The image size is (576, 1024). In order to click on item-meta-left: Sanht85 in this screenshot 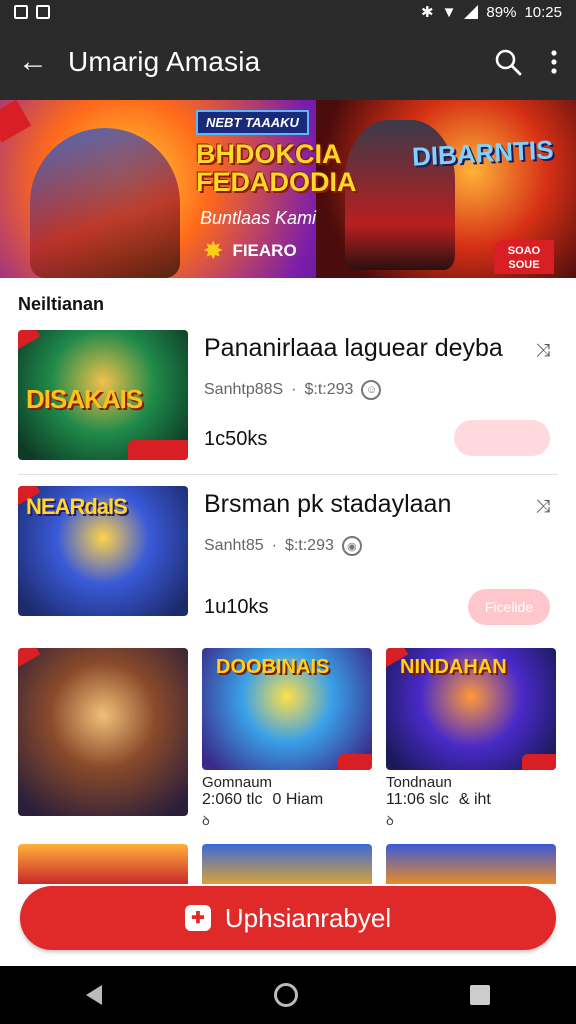, I will do `click(234, 545)`.